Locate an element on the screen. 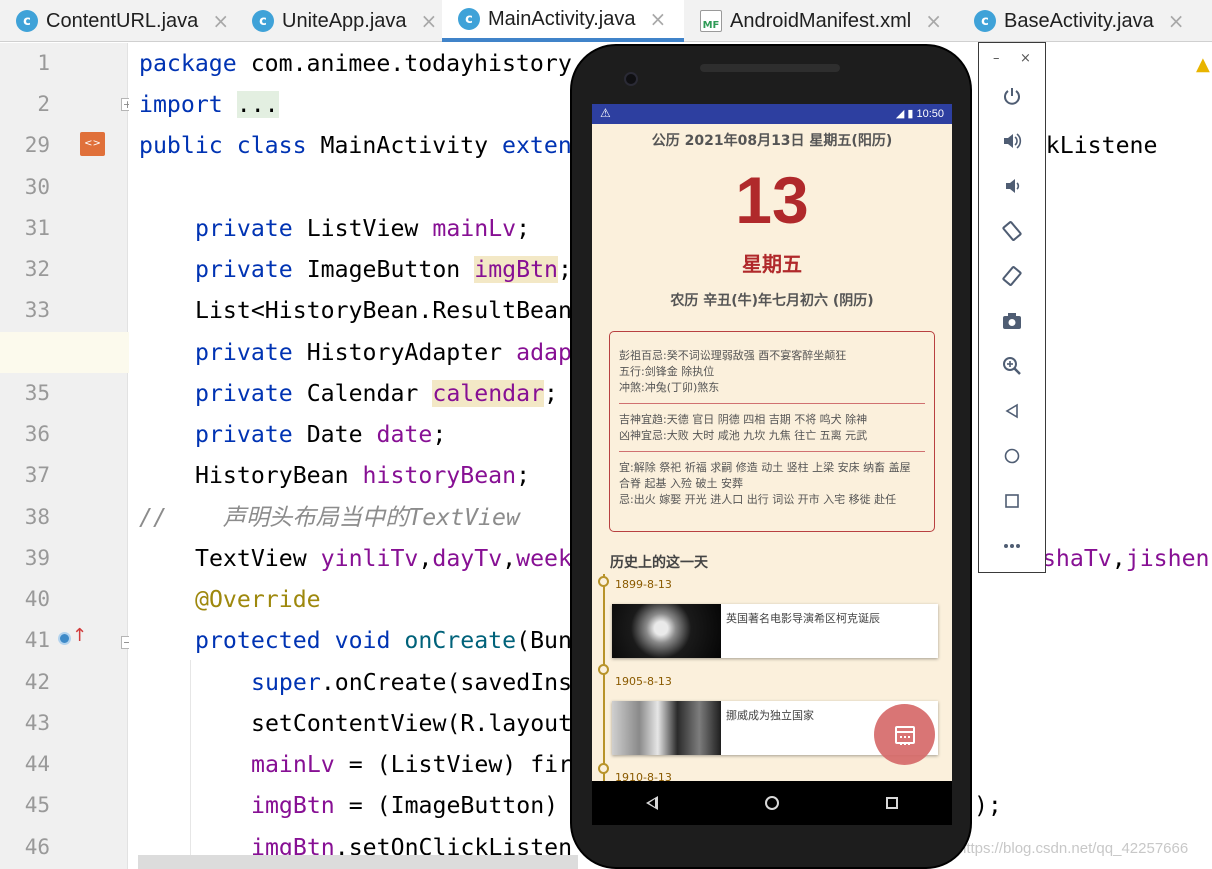 The height and width of the screenshot is (869, 1212). history-section-title: 历史上的这一天 is located at coordinates (659, 563).